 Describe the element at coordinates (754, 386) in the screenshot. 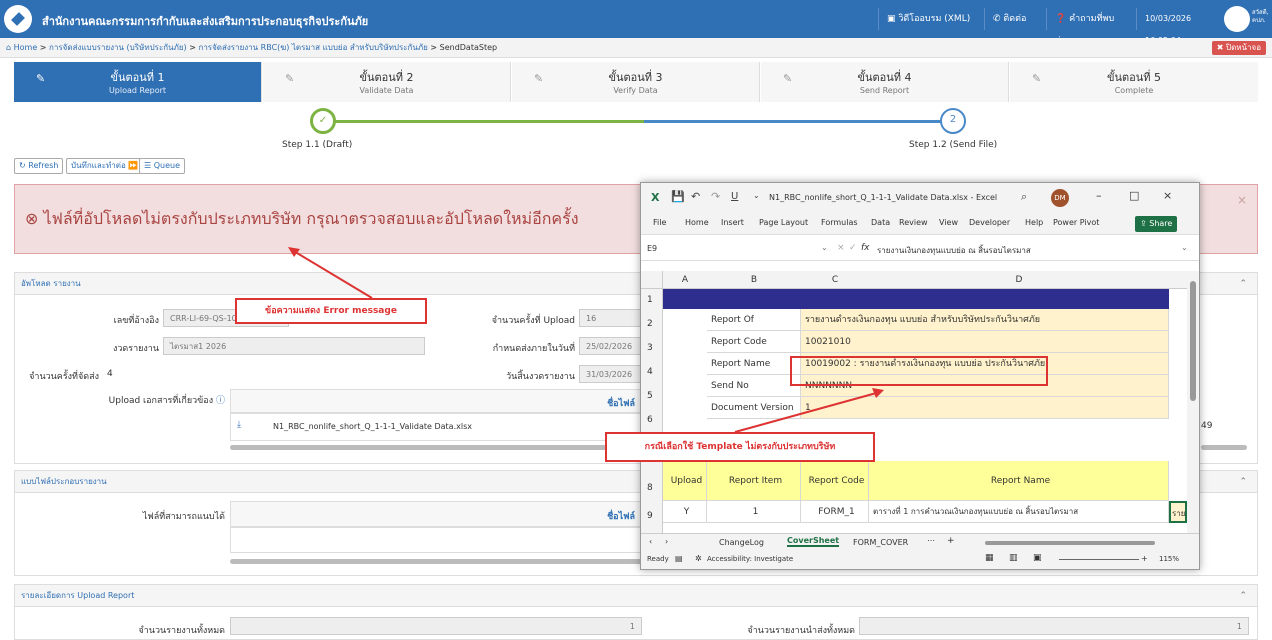

I see `cell-b5: Send No` at that location.